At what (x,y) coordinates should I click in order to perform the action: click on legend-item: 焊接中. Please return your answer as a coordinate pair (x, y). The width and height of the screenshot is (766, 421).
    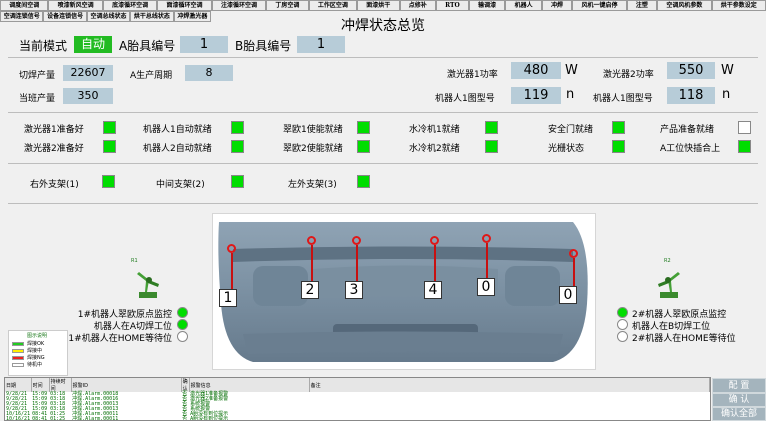
    Looking at the image, I should click on (39, 350).